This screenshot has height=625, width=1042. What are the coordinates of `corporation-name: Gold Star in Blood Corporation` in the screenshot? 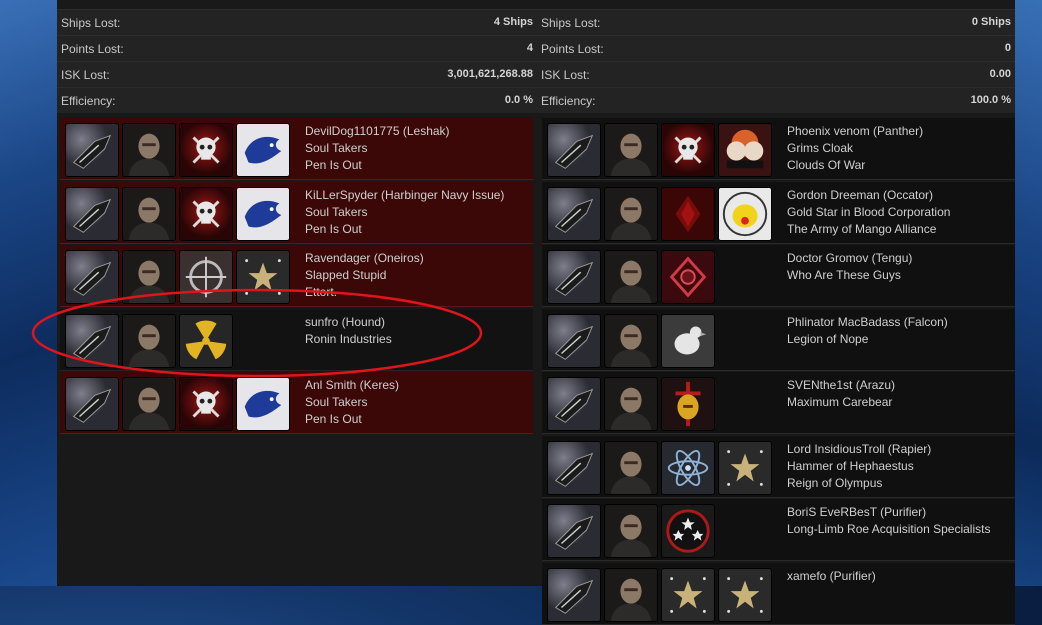 It's located at (868, 212).